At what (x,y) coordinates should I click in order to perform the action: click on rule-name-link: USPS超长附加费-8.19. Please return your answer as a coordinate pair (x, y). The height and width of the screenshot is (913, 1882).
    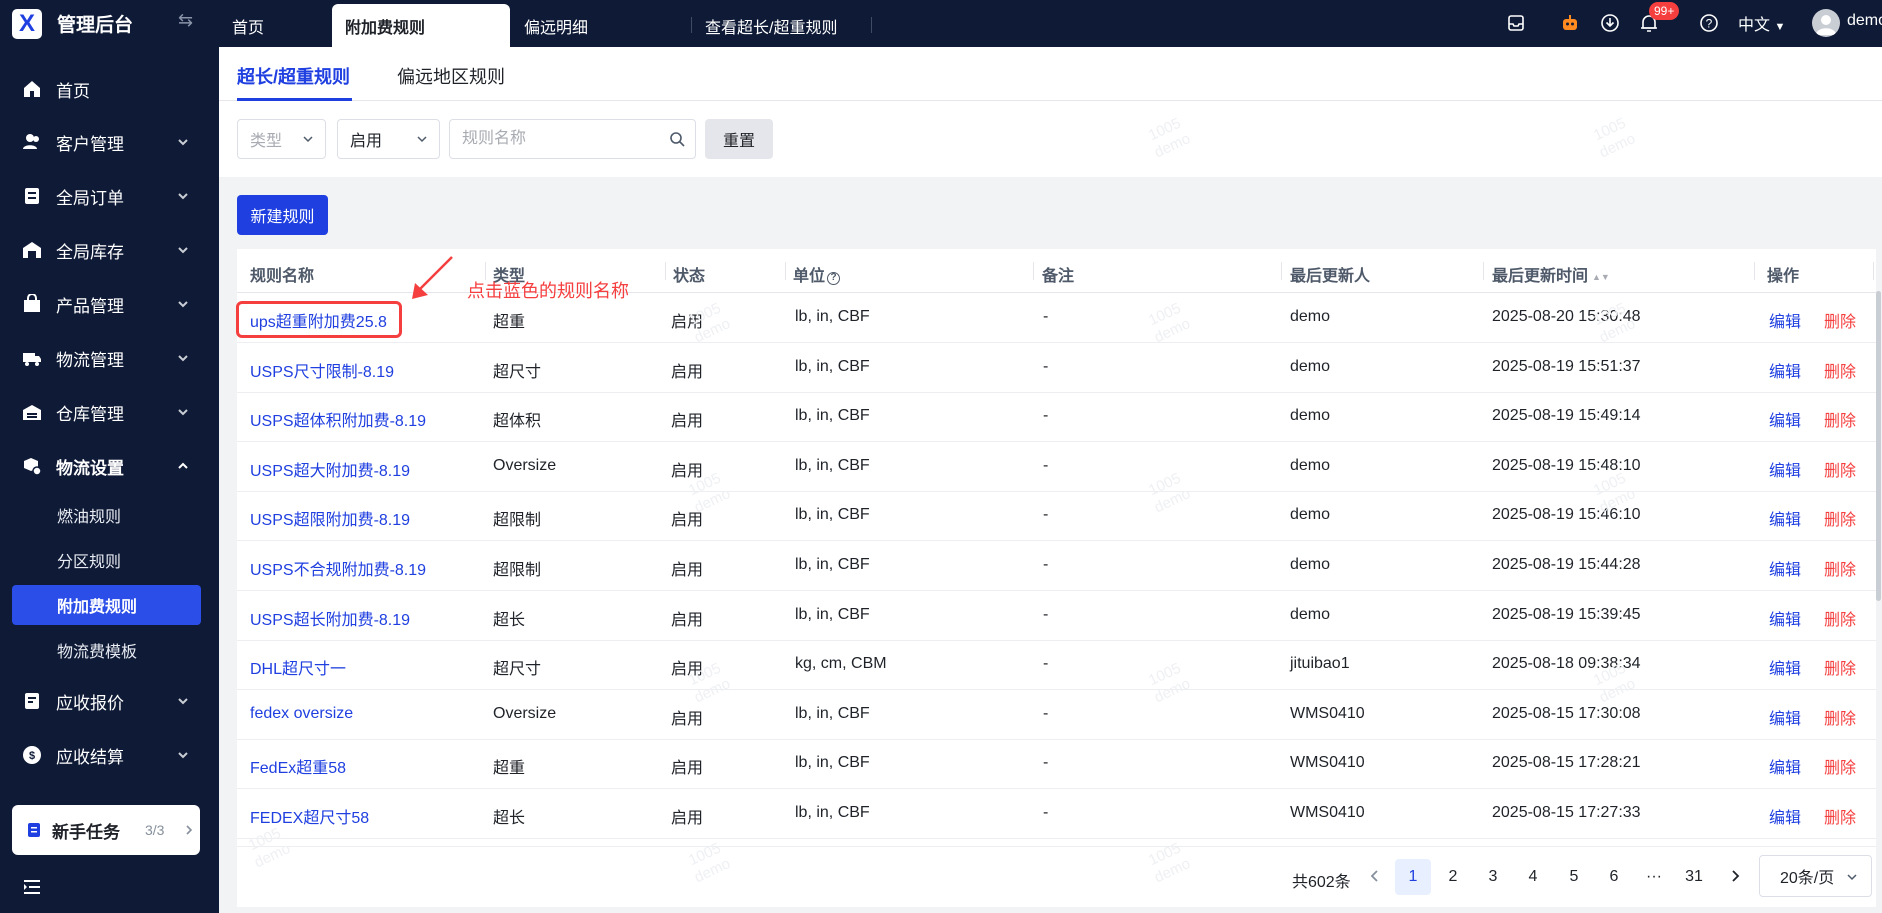
    Looking at the image, I should click on (330, 618).